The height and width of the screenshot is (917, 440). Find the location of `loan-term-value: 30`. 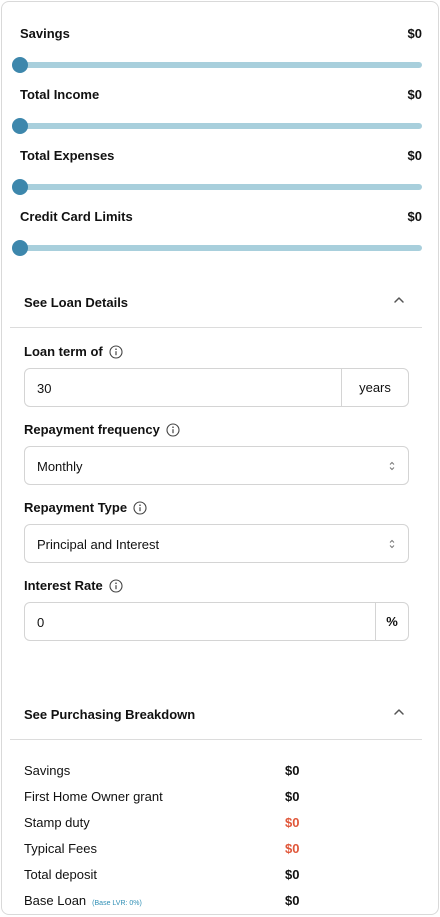

loan-term-value: 30 is located at coordinates (44, 388).